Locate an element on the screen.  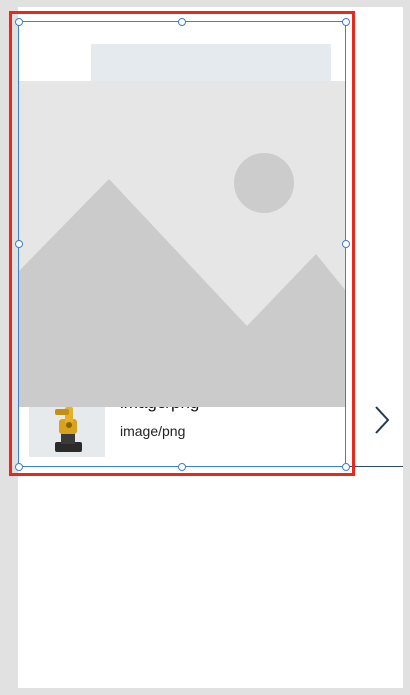
resize-handle-right is located at coordinates (346, 244).